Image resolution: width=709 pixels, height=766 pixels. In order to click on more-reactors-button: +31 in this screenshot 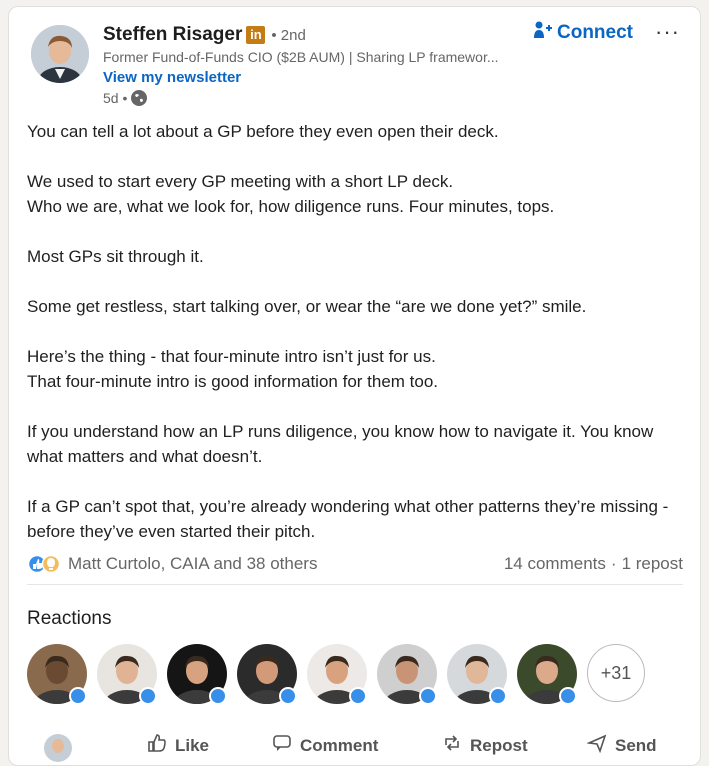, I will do `click(616, 673)`.